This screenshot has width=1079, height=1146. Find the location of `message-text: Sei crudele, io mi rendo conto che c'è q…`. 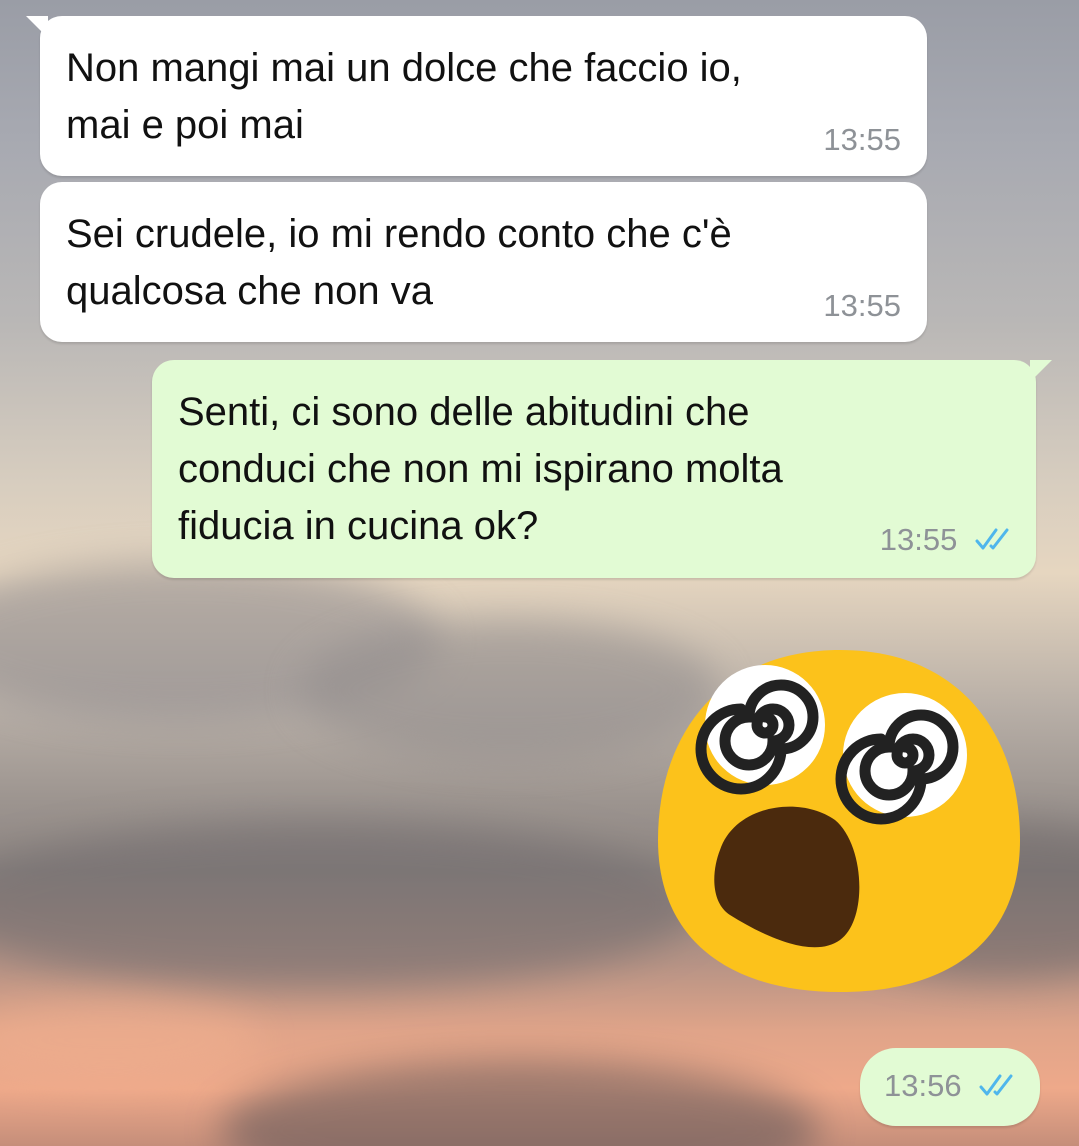

message-text: Sei crudele, io mi rendo conto che c'è q… is located at coordinates (399, 262).